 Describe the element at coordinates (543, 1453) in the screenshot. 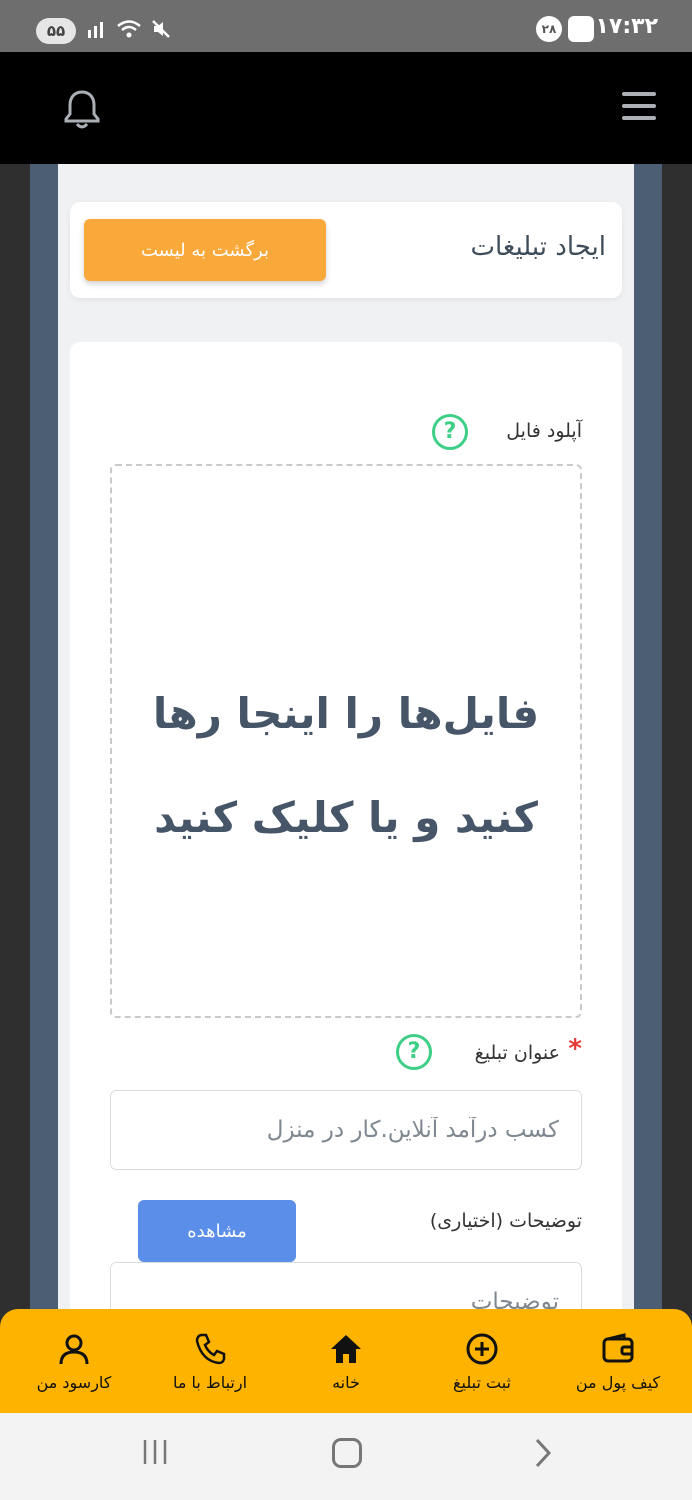

I see `back-arrow-icon` at that location.